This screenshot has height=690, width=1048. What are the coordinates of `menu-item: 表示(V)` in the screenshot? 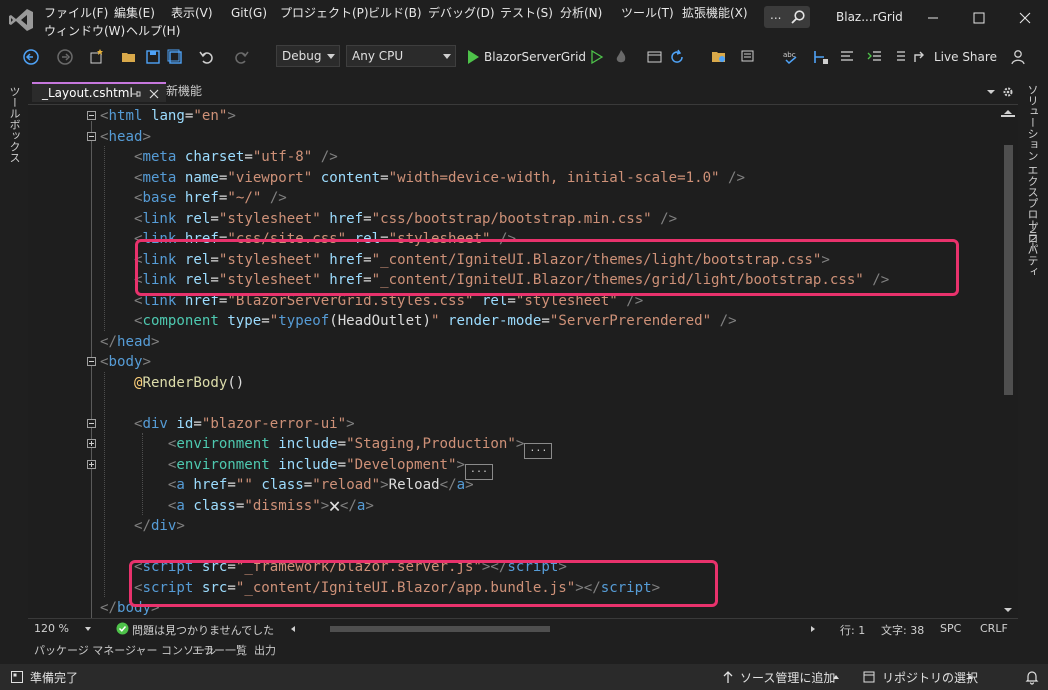 It's located at (192, 13).